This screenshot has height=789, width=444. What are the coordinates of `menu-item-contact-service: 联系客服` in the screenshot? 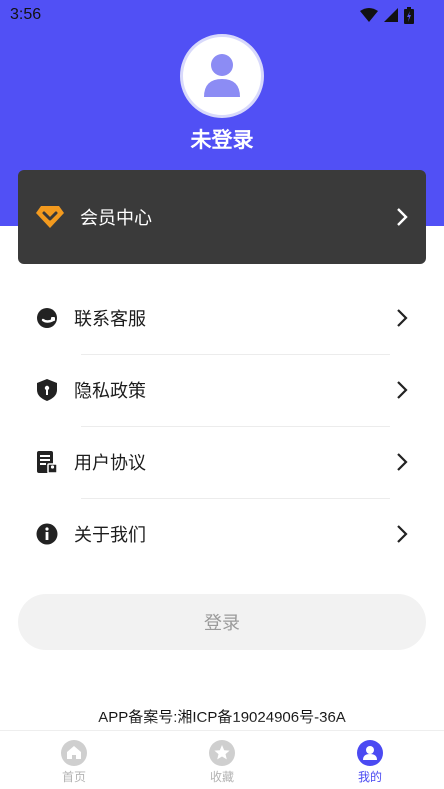 It's located at (222, 318).